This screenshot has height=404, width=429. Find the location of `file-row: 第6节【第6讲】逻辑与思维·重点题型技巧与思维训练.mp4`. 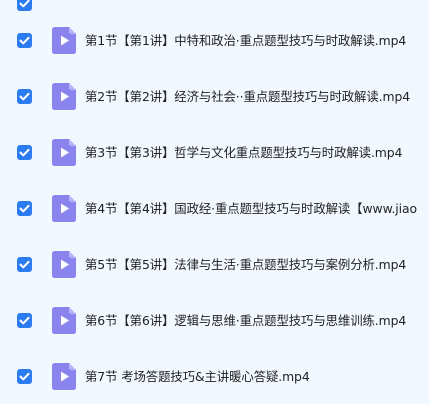

file-row: 第6节【第6讲】逻辑与思维·重点题型技巧与思维训练.mp4 is located at coordinates (214, 321).